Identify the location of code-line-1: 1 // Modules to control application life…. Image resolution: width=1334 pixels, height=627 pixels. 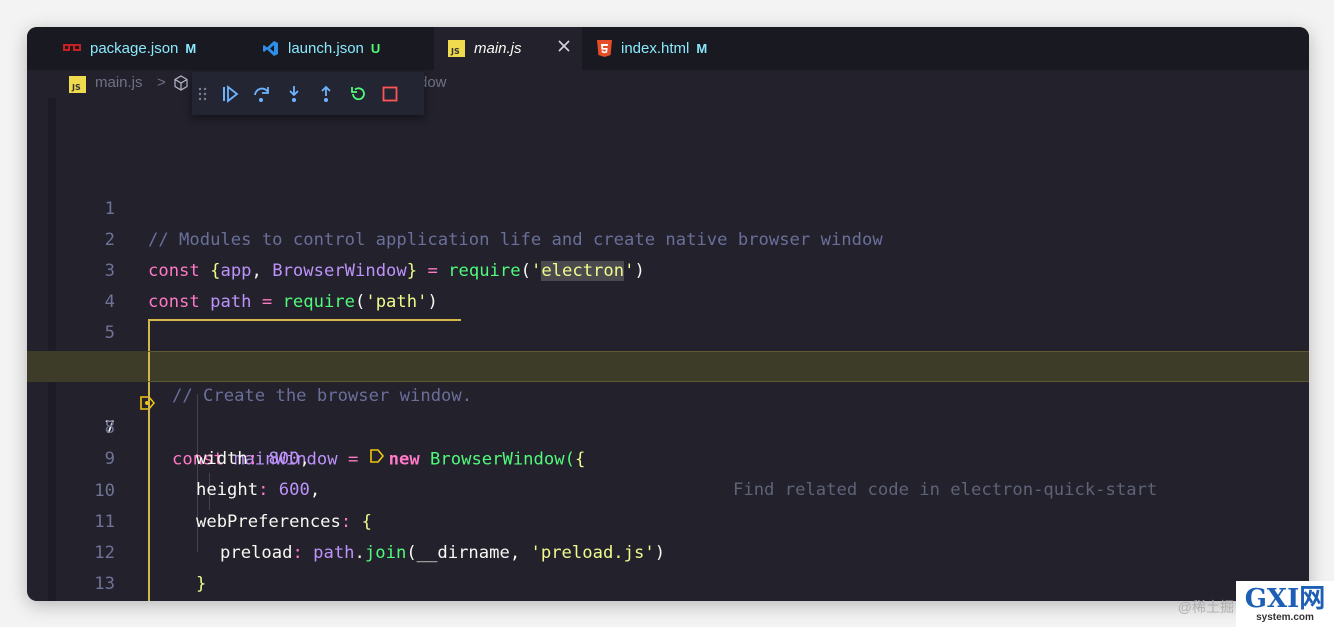
(668, 206).